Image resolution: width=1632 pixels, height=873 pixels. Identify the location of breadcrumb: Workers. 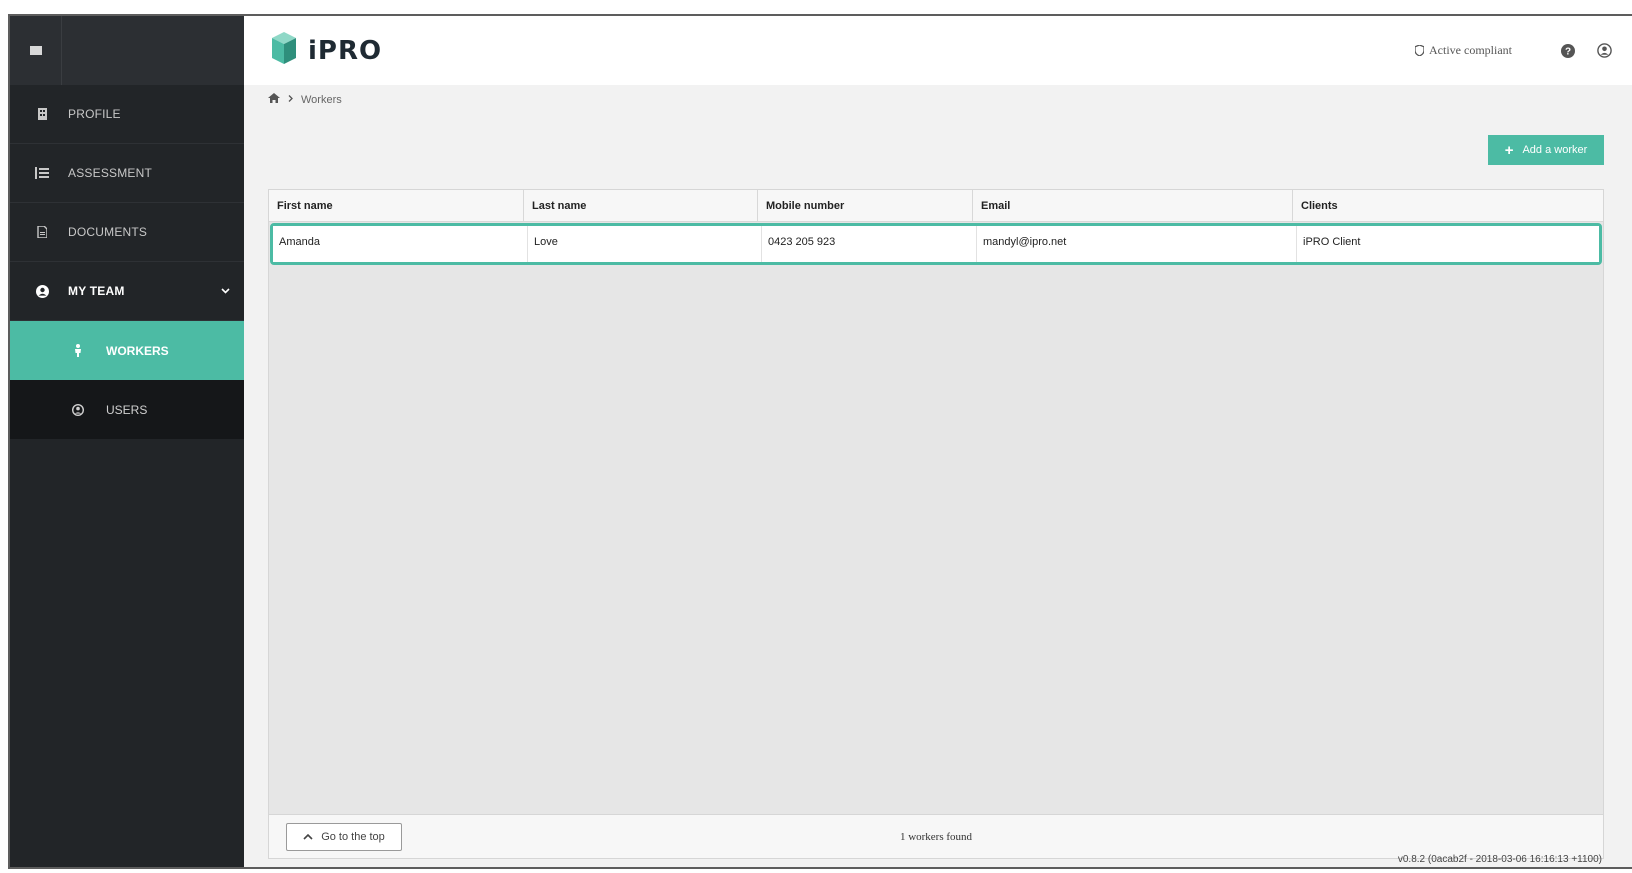
(305, 99).